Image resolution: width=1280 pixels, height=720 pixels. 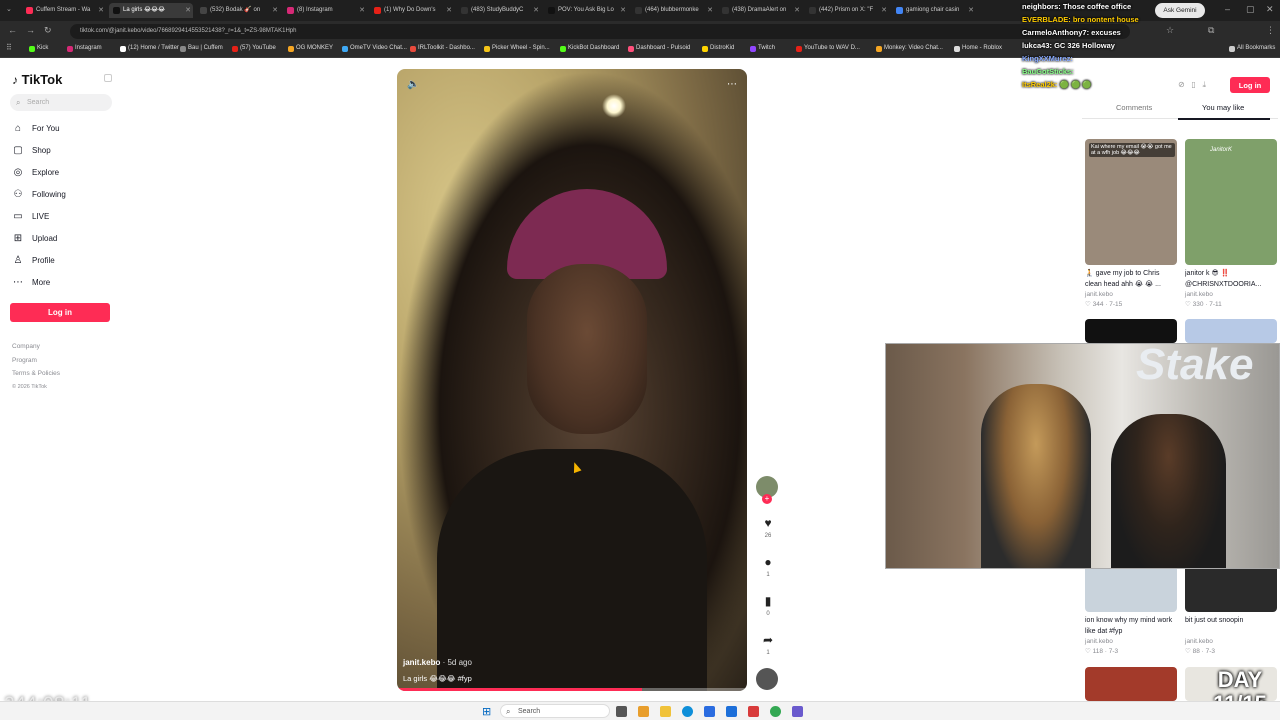 I want to click on video-username: janit.kebo, so click(x=421, y=662).